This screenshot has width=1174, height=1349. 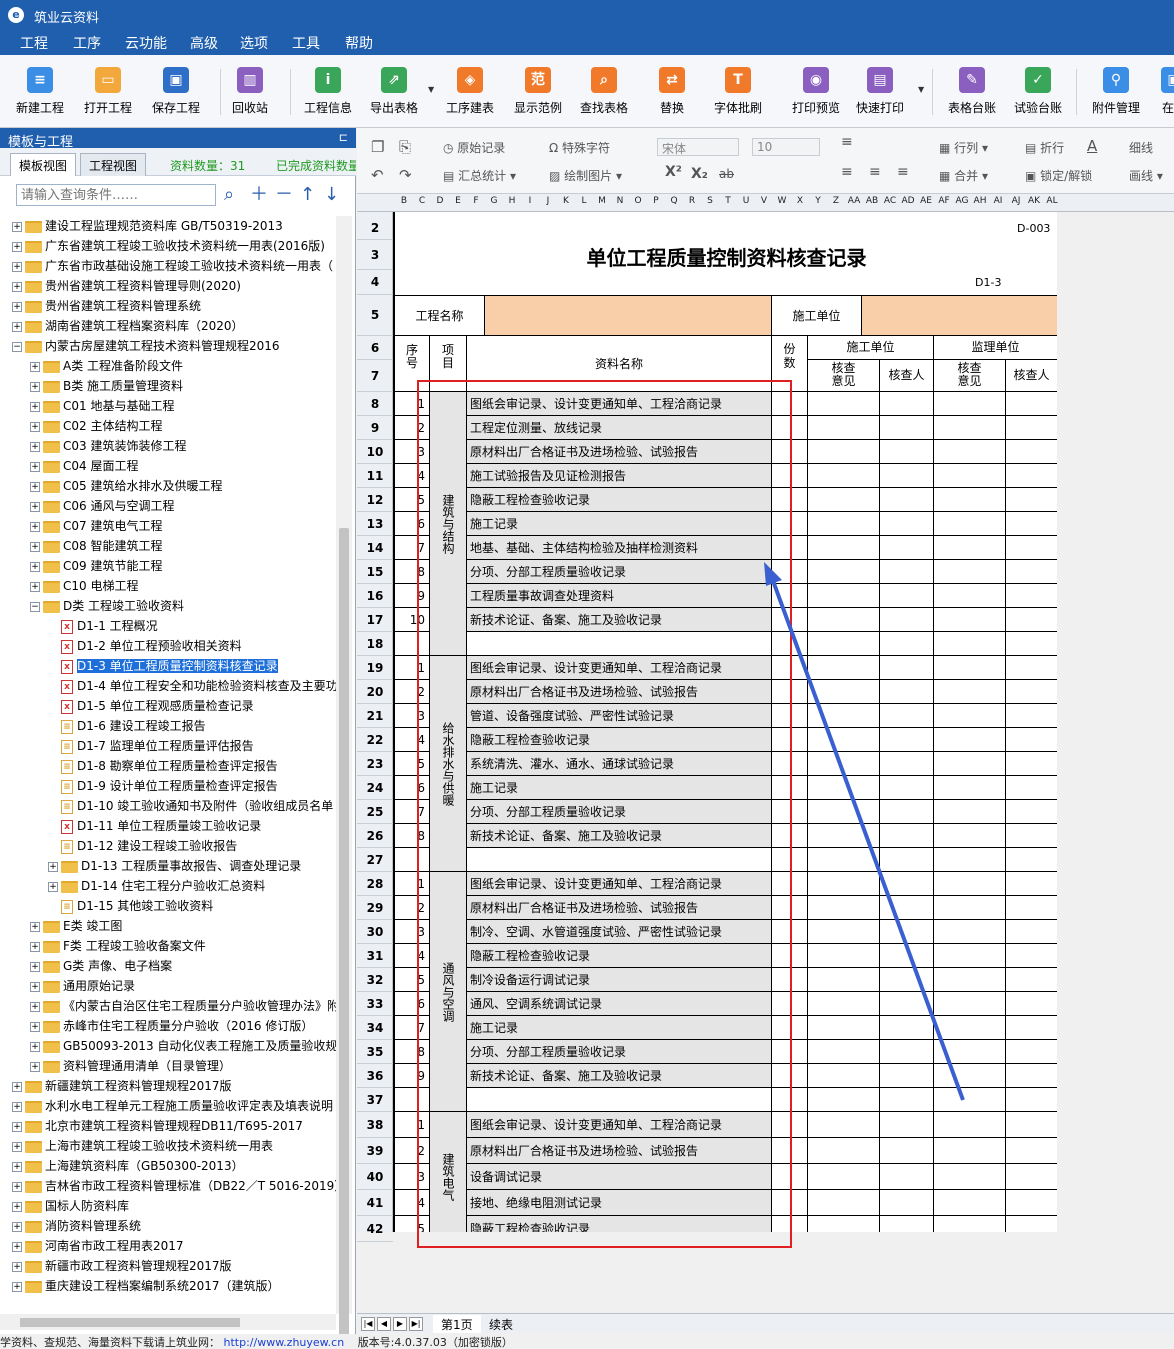 I want to click on column-letter: G, so click(x=494, y=201).